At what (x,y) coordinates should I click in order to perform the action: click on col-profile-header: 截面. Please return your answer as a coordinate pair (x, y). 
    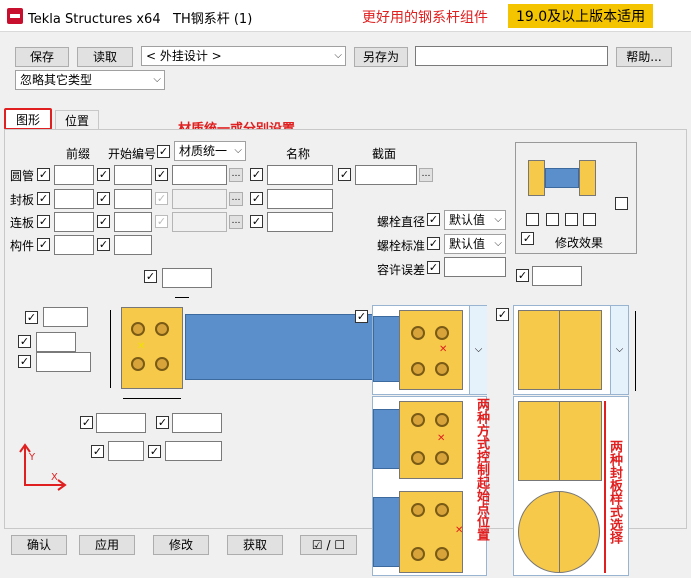
    Looking at the image, I should click on (384, 154).